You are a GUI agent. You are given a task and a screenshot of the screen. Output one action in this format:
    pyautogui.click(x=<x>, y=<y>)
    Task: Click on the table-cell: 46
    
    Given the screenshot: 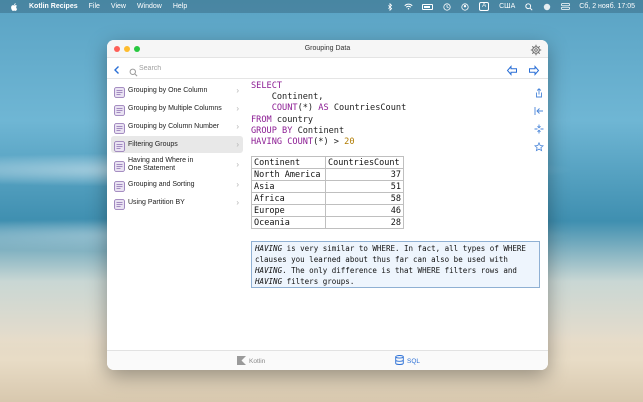 What is the action you would take?
    pyautogui.click(x=364, y=210)
    